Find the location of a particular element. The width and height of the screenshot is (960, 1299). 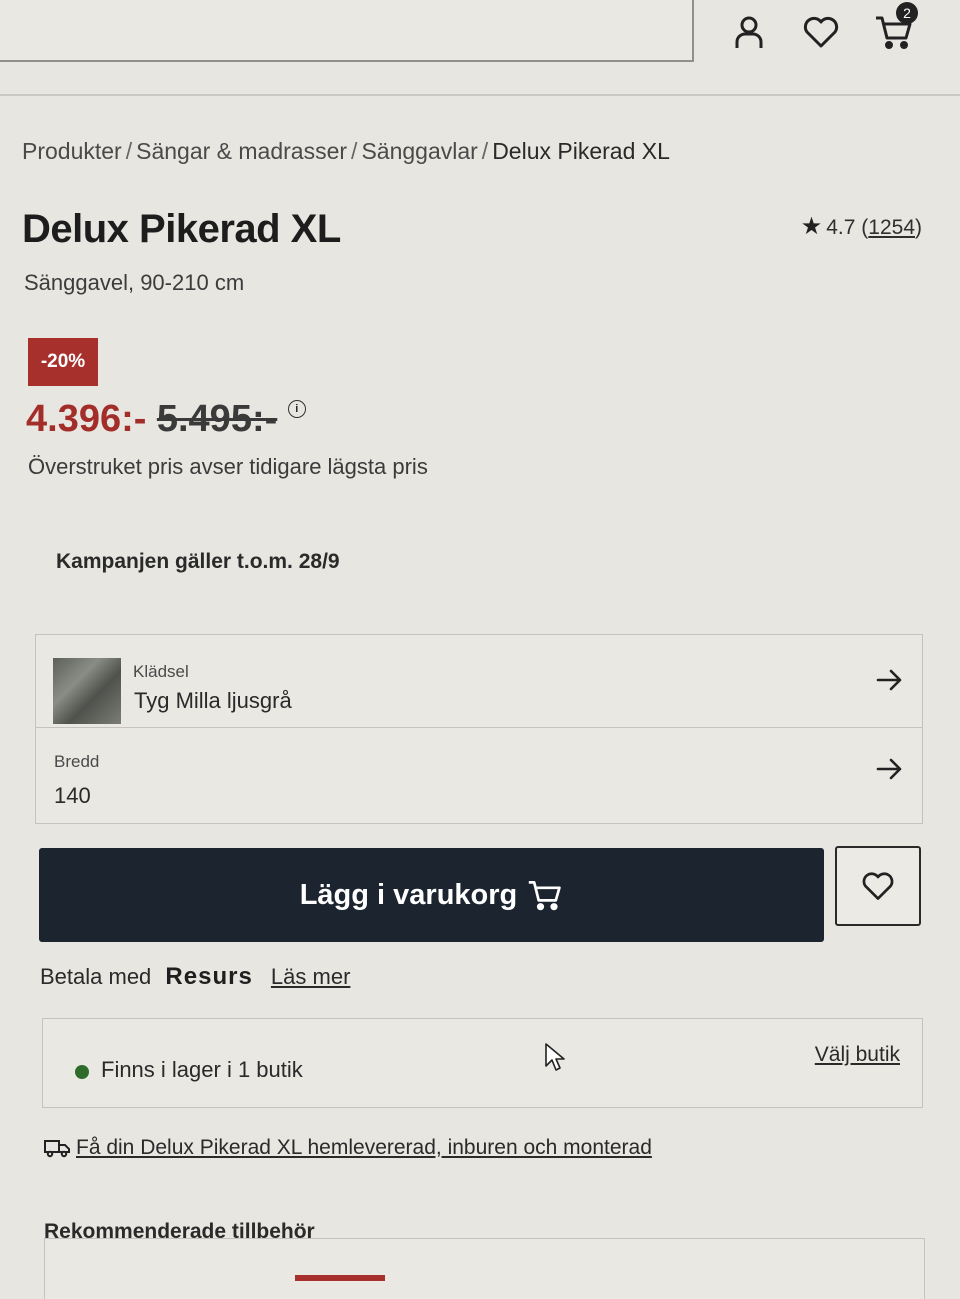

site-header: 2 is located at coordinates (480, 48).